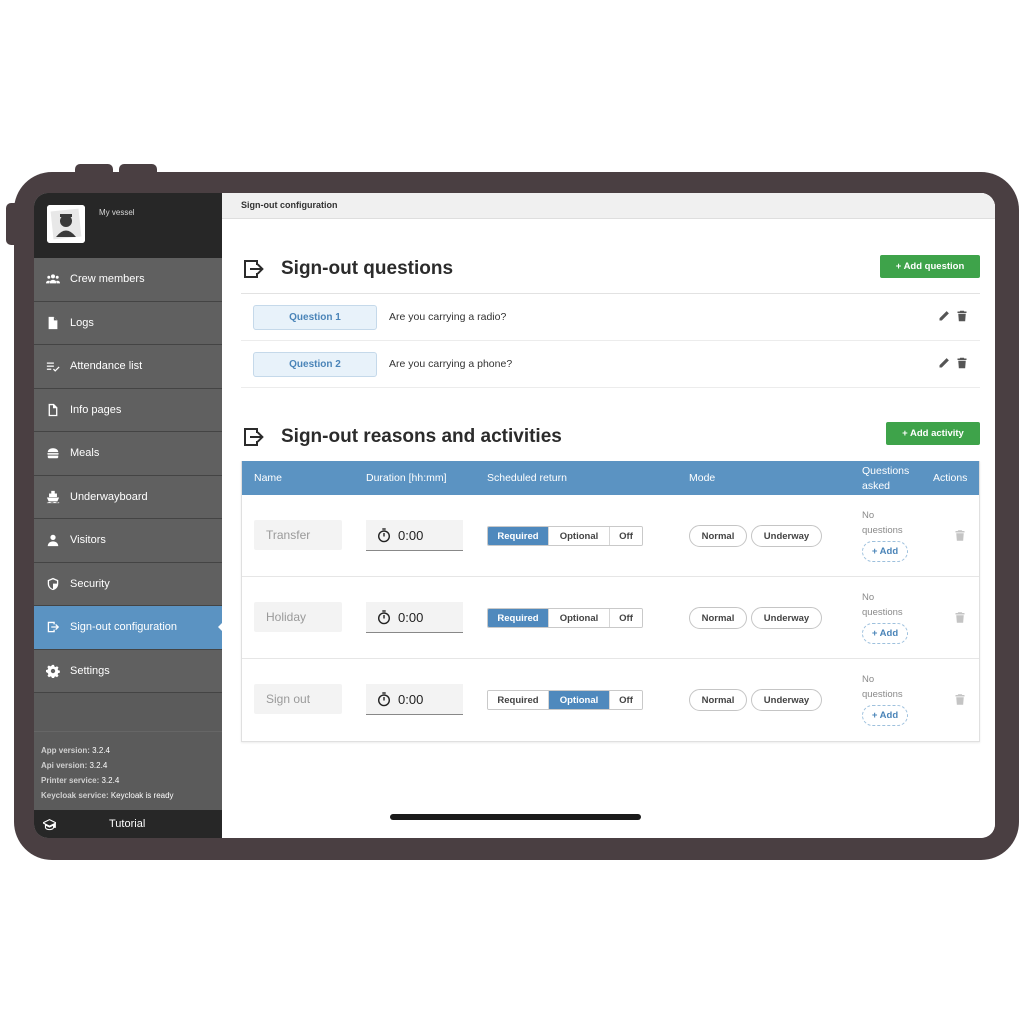 The width and height of the screenshot is (1024, 1024). What do you see at coordinates (52, 279) in the screenshot?
I see `people-icon` at bounding box center [52, 279].